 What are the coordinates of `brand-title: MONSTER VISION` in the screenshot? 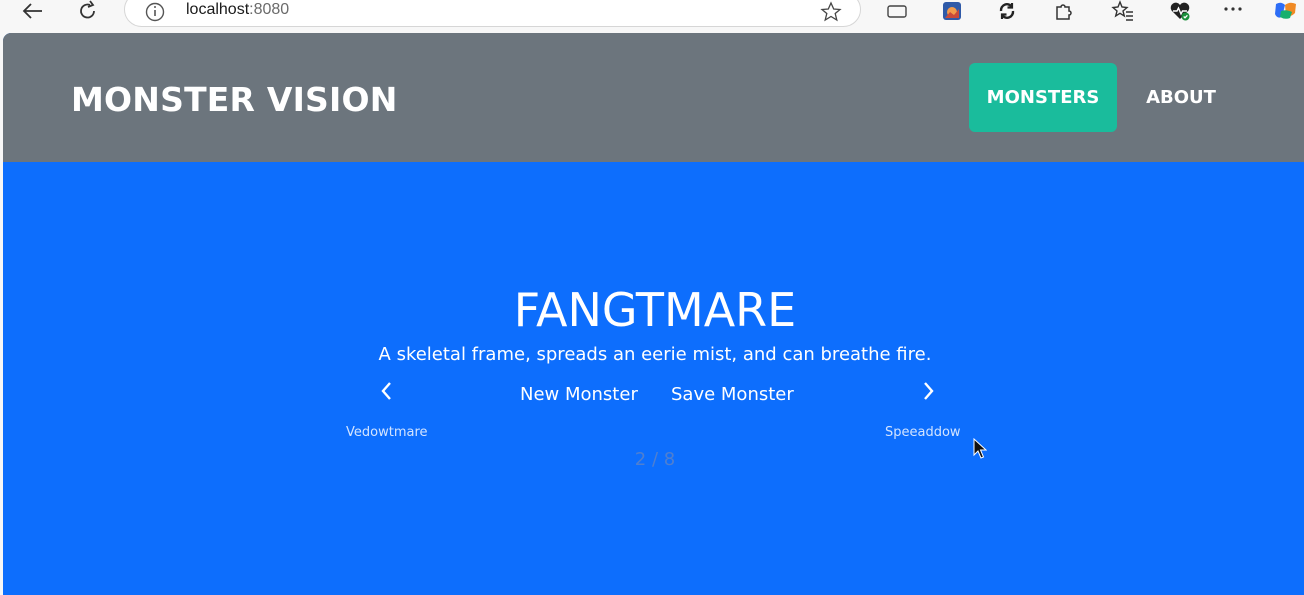 It's located at (234, 99).